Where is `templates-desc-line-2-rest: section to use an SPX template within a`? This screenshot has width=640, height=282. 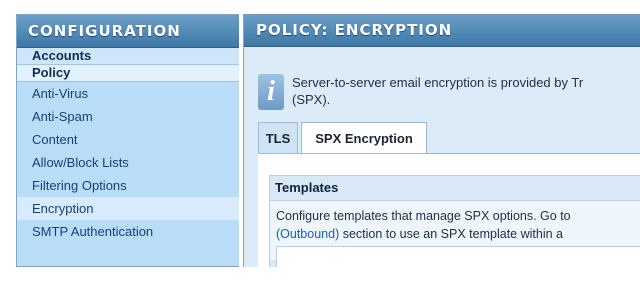
templates-desc-line-2-rest: section to use an SPX template within a is located at coordinates (451, 234).